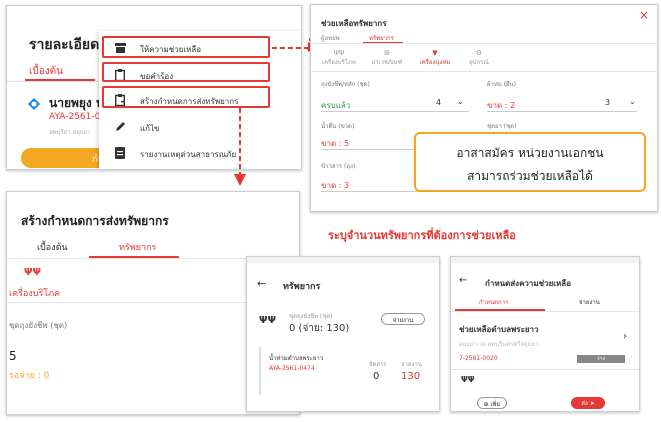  Describe the element at coordinates (499, 344) in the screenshot. I see `schedule-item-sub: อยุธยาเวย ลพบุรีนครศรีอยุธยา` at that location.